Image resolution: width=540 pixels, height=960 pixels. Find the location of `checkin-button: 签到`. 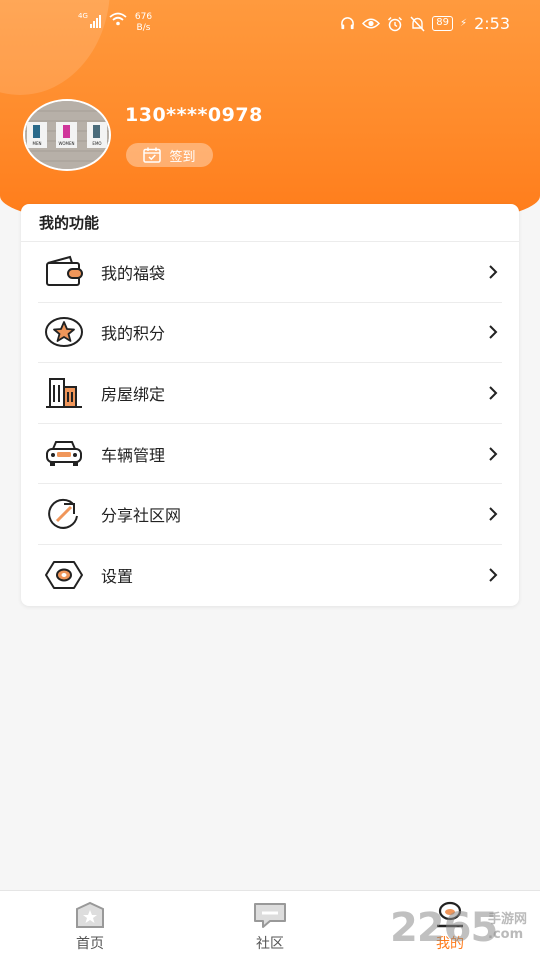

checkin-button: 签到 is located at coordinates (169, 155).